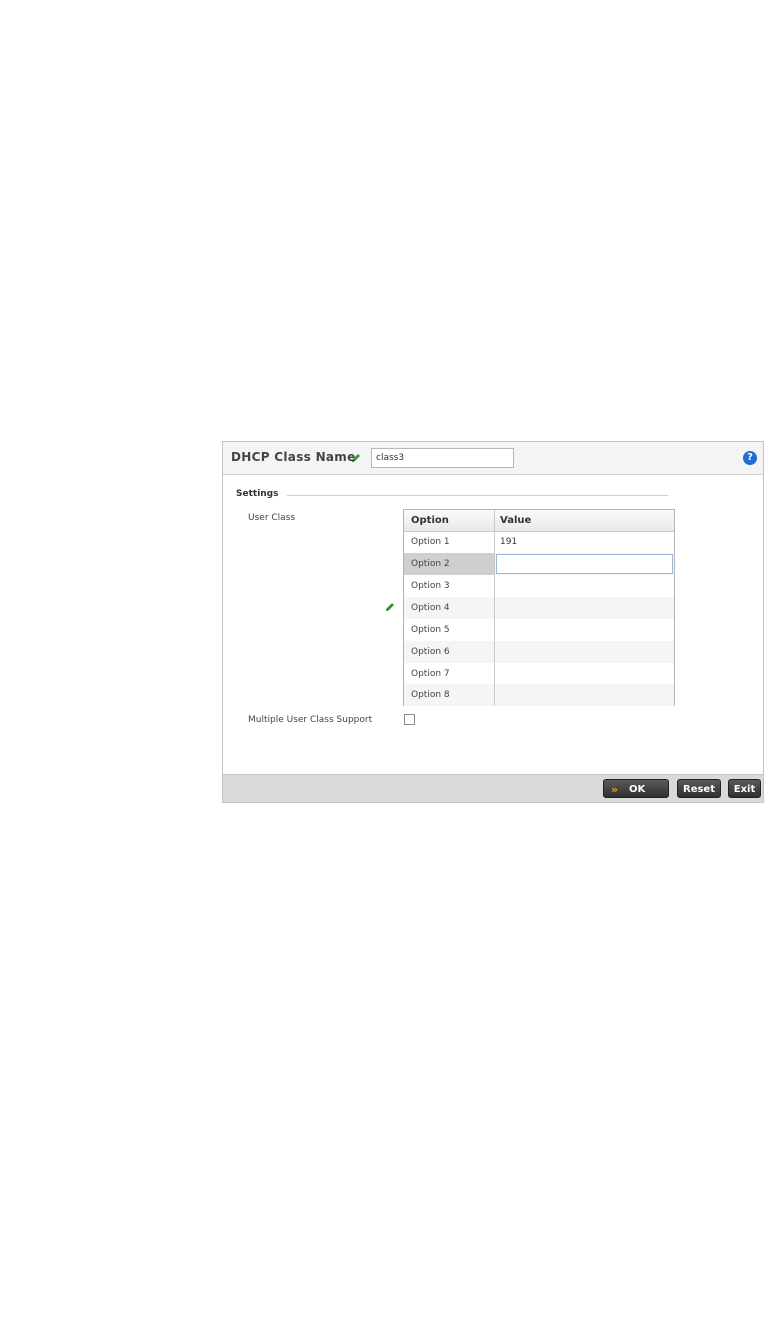 The height and width of the screenshot is (1331, 766). I want to click on option-cell: Option 5, so click(449, 630).